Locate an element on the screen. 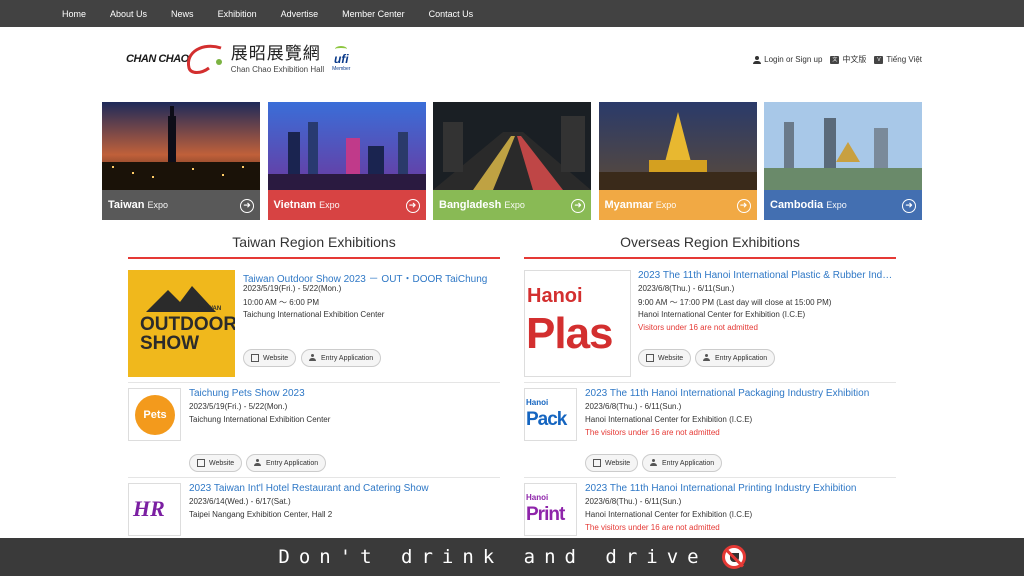  nav-advertise: Advertise is located at coordinates (300, 14).